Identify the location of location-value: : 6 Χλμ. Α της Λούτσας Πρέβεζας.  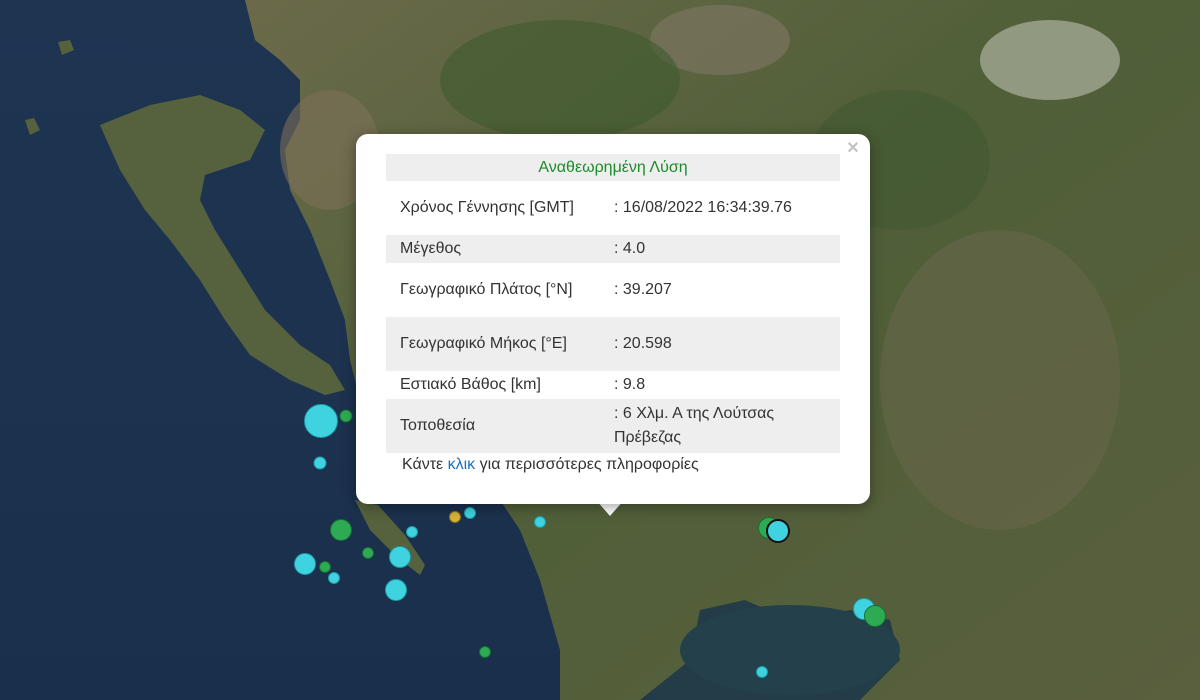
(720, 426).